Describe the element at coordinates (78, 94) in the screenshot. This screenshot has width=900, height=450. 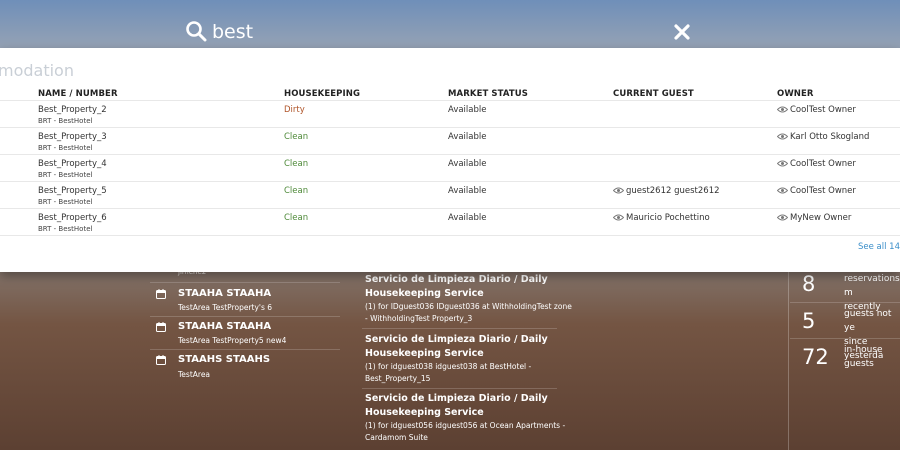
I see `column-header-name: NAME / NUMBER` at that location.